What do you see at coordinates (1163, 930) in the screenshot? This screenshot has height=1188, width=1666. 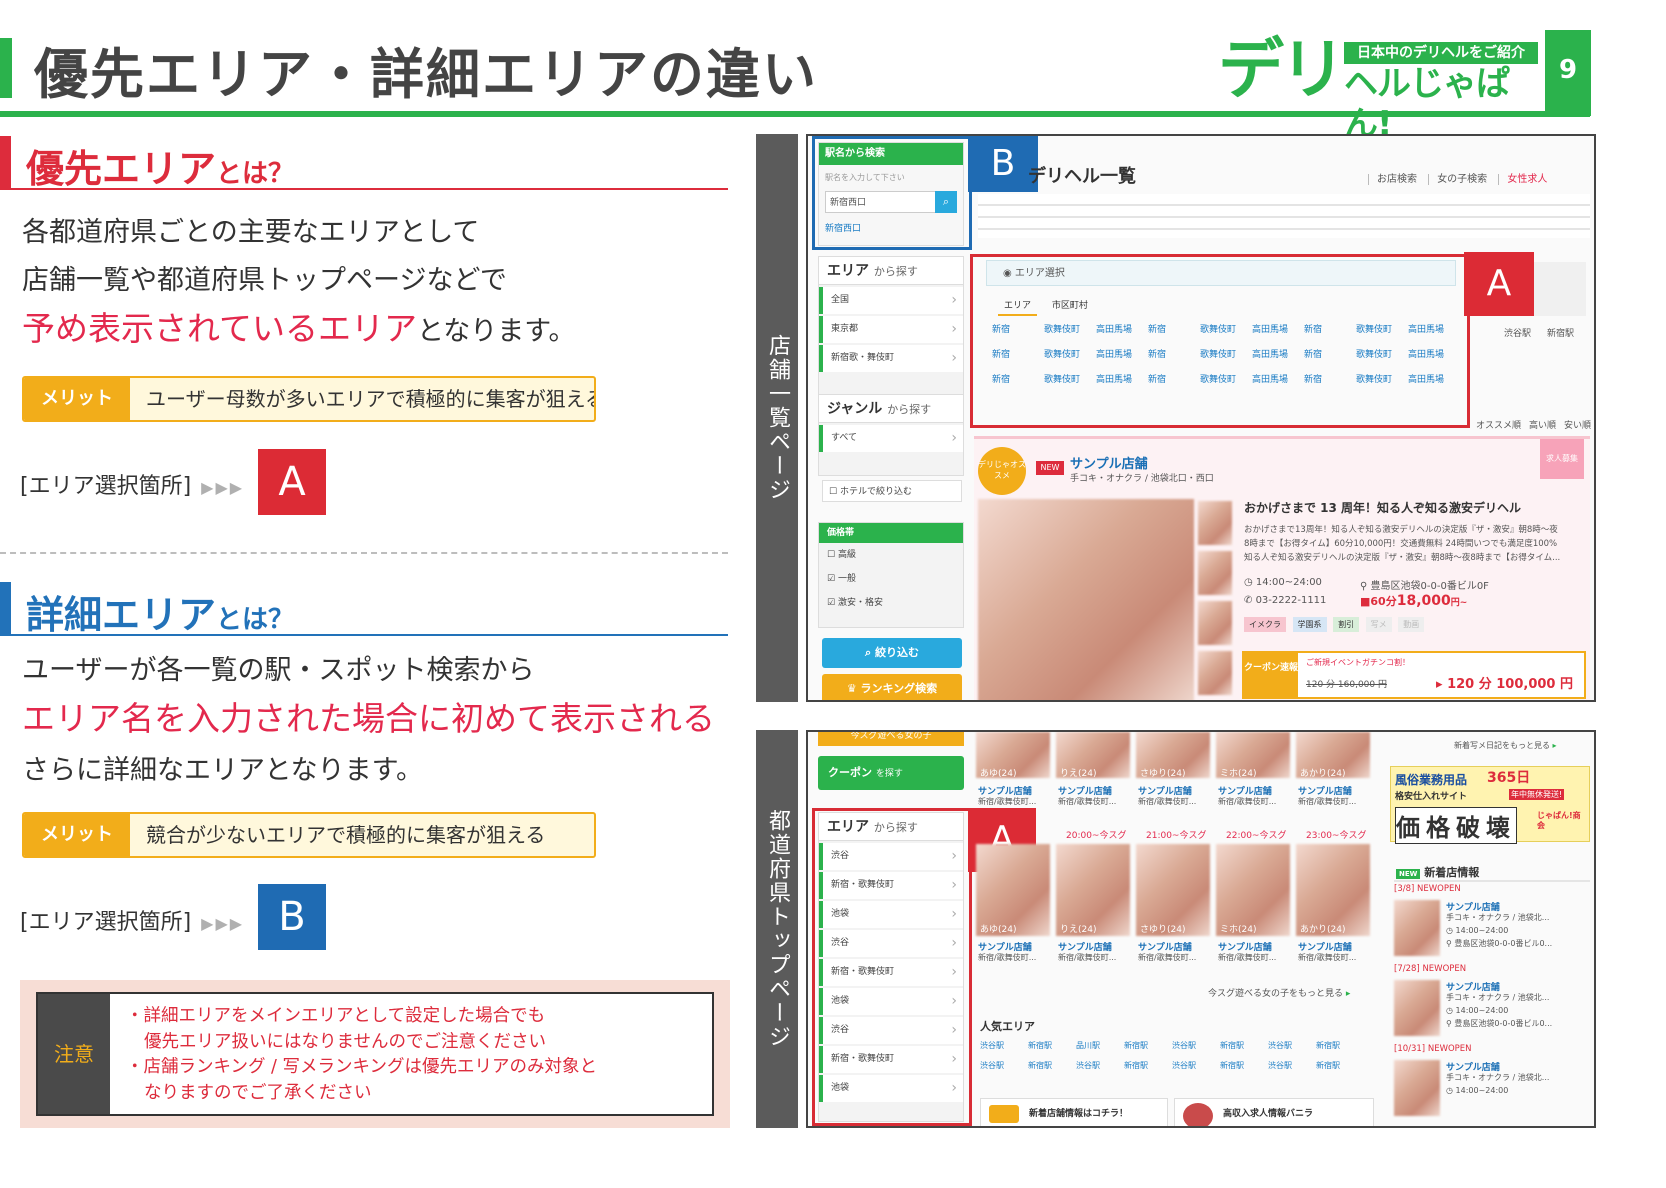 I see `girl-name: さゆり(24)` at bounding box center [1163, 930].